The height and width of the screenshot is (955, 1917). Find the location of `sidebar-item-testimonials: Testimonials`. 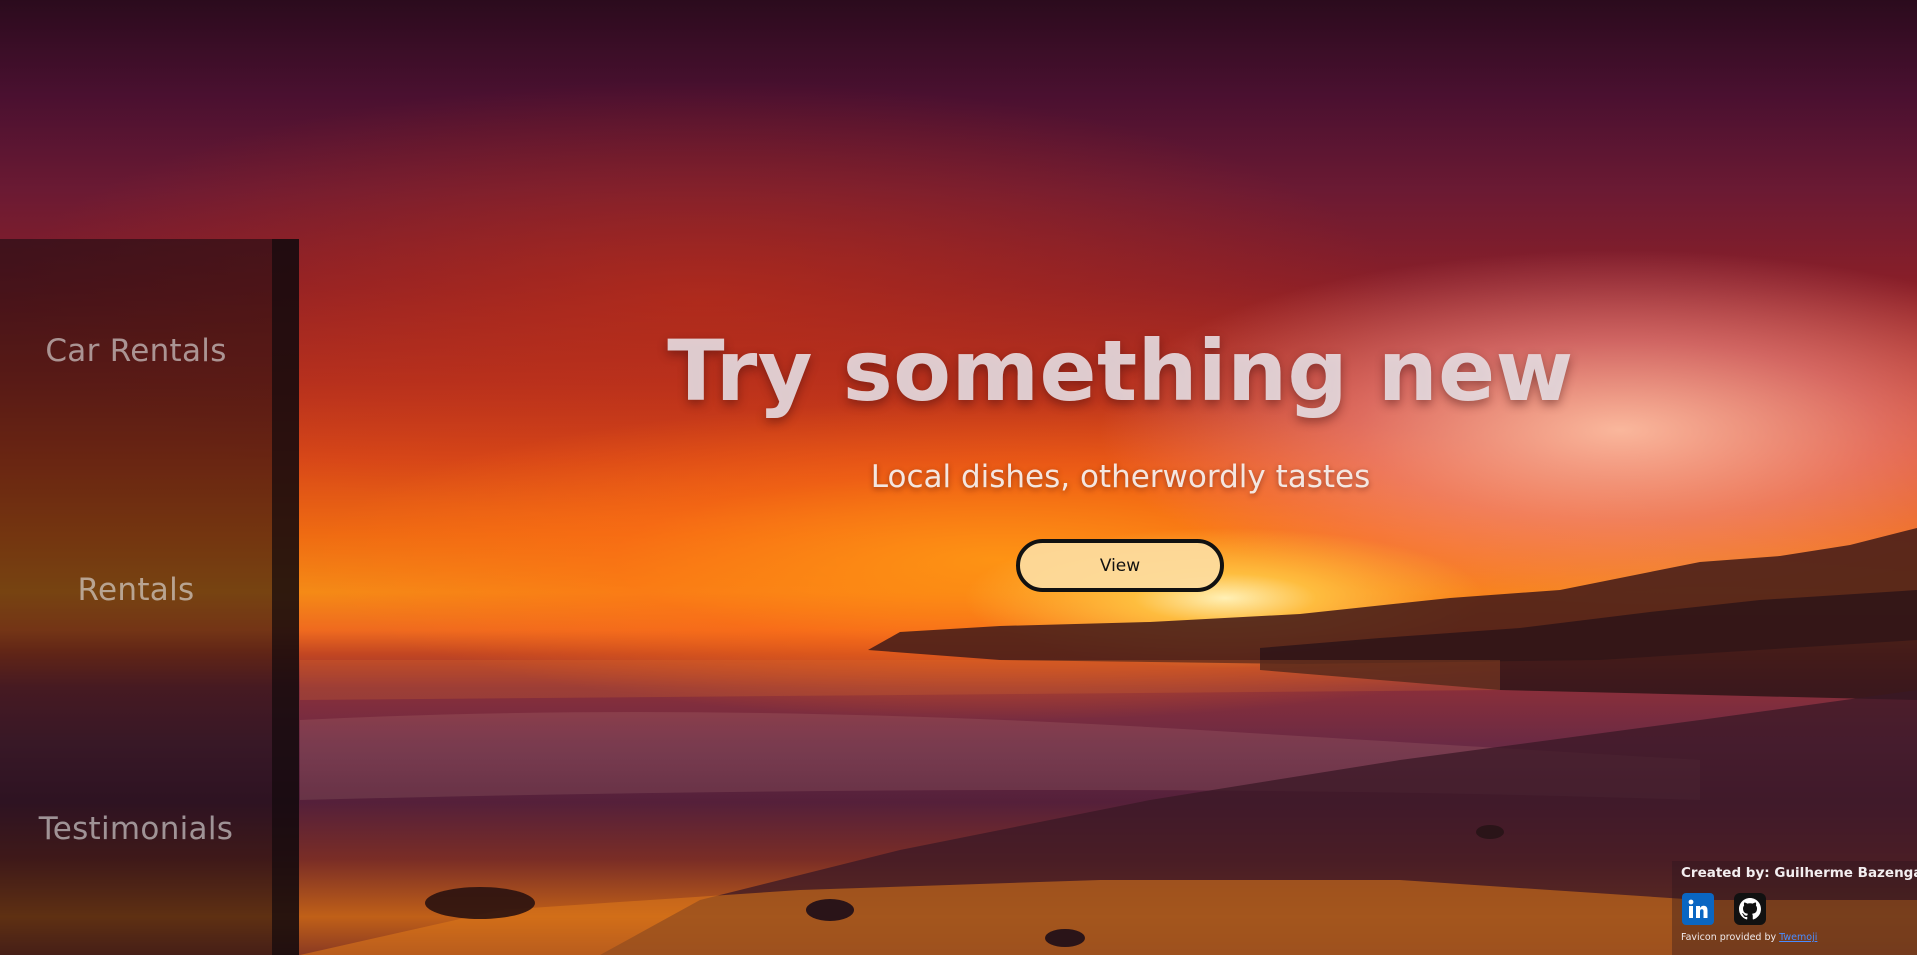

sidebar-item-testimonials: Testimonials is located at coordinates (136, 829).